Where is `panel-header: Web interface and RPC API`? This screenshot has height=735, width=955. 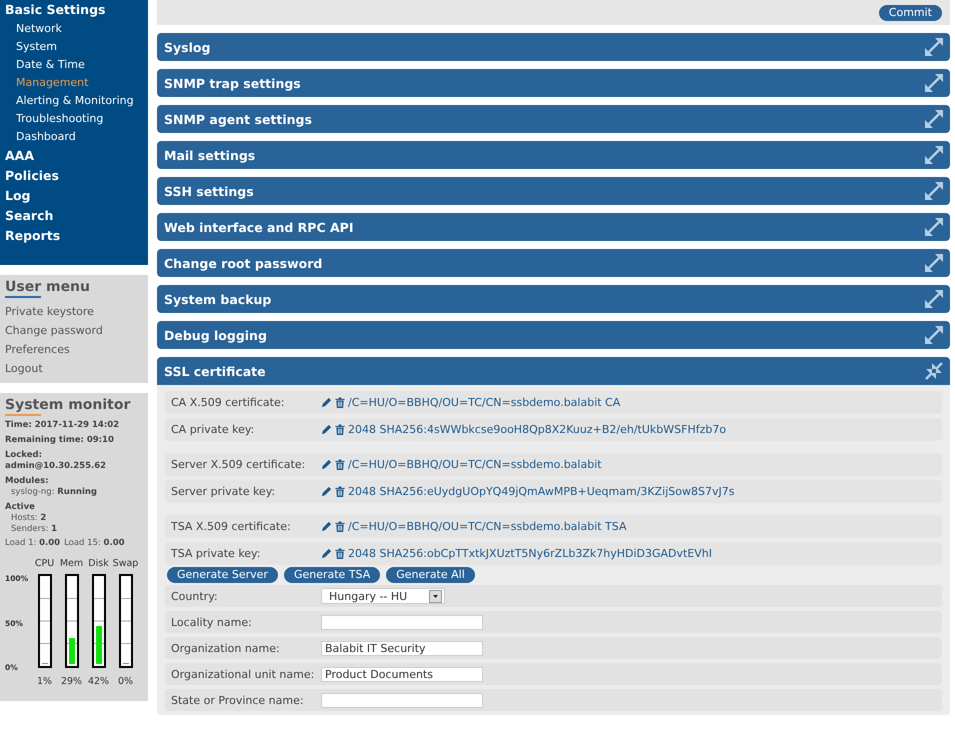
panel-header: Web interface and RPC API is located at coordinates (553, 227).